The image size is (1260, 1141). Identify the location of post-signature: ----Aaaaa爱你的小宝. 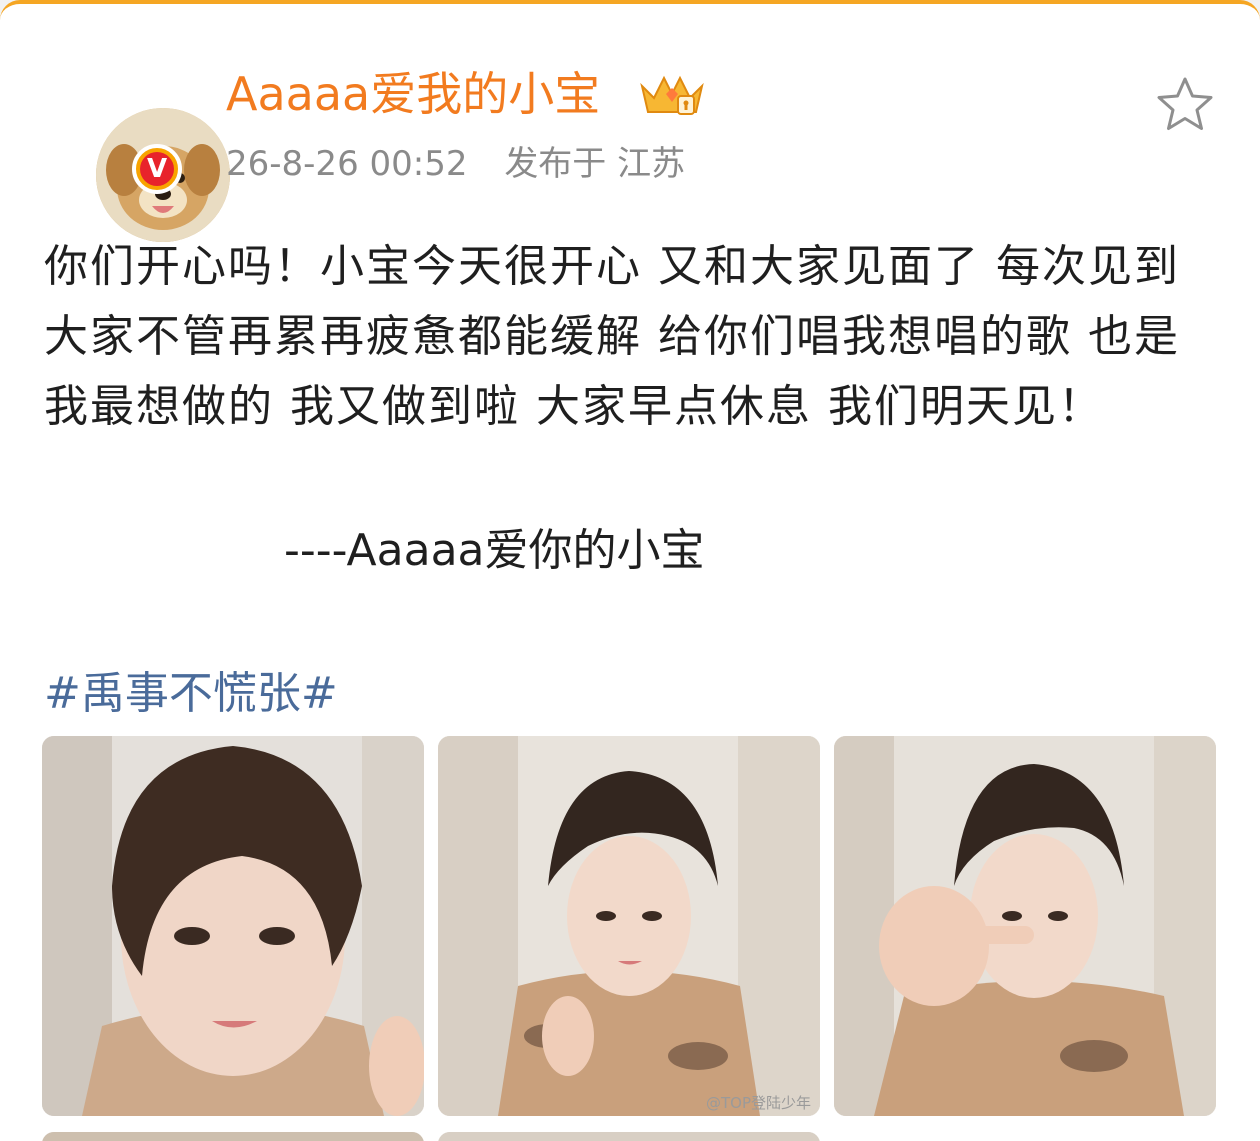
(494, 550).